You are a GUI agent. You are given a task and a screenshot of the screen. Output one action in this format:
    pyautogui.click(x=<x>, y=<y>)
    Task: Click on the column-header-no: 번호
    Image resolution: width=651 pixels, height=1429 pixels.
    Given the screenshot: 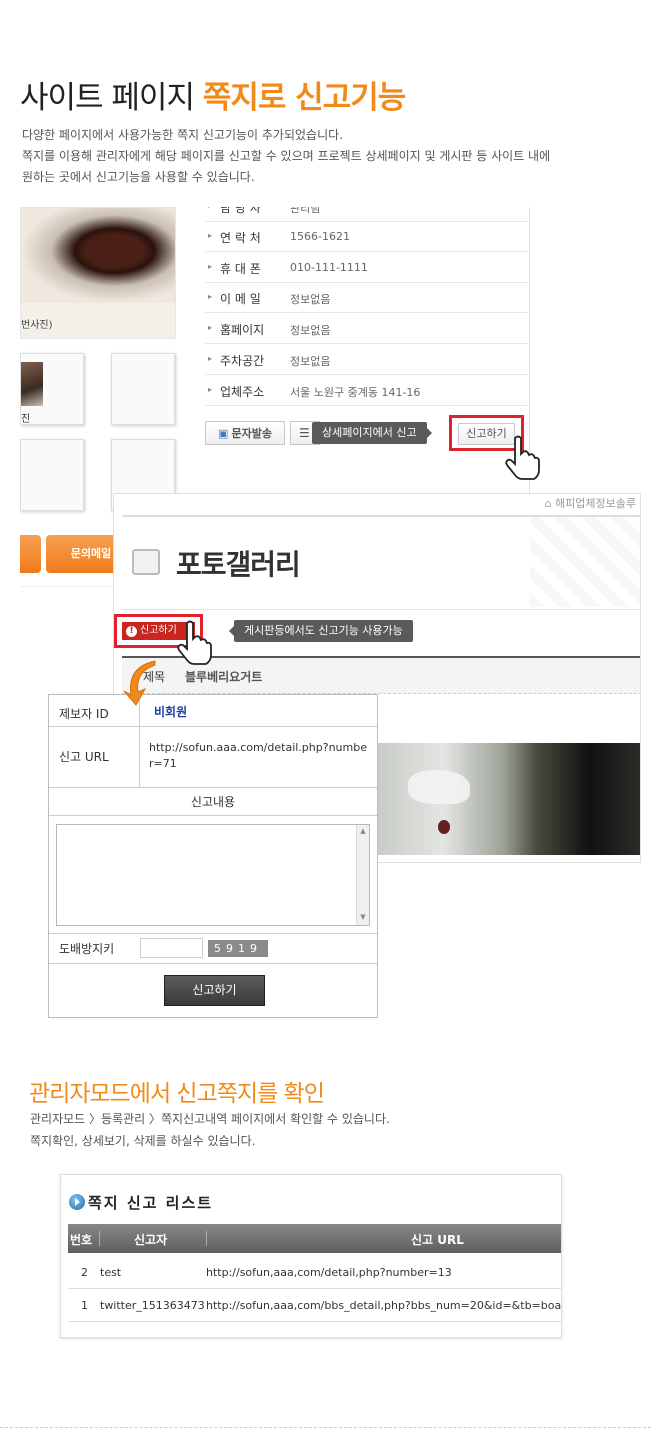 What is the action you would take?
    pyautogui.click(x=81, y=1240)
    